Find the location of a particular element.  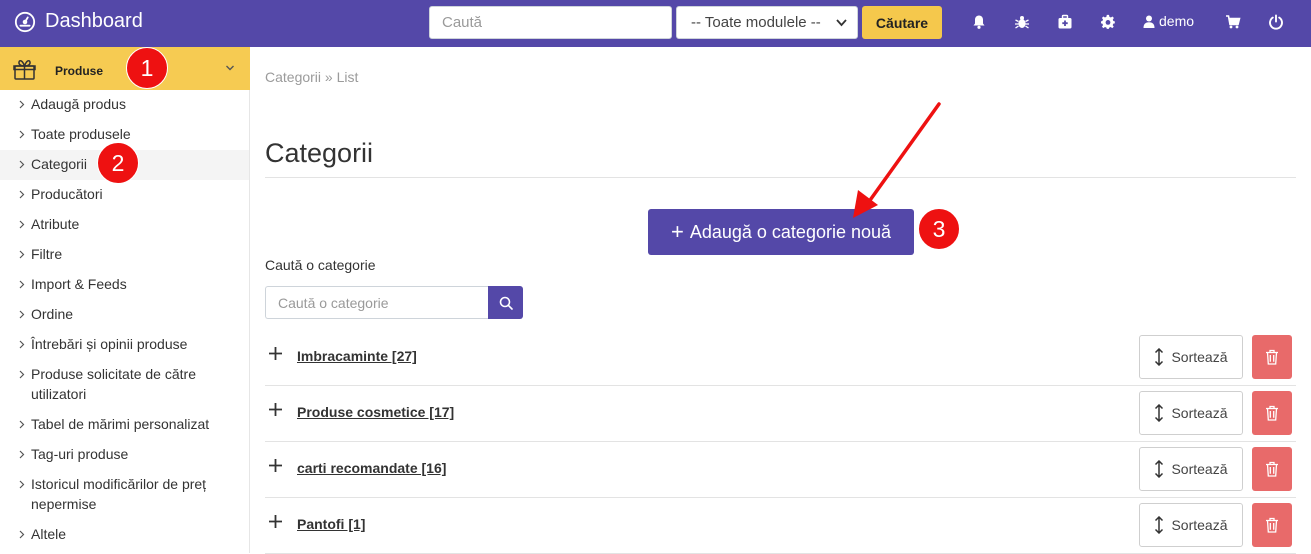

brand-title: Dashboard is located at coordinates (94, 21).